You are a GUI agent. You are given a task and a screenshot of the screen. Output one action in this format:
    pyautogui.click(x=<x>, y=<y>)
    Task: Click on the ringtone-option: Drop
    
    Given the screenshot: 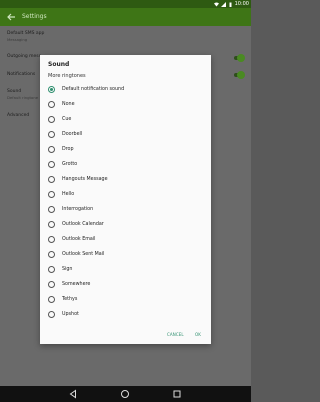 What is the action you would take?
    pyautogui.click(x=125, y=150)
    